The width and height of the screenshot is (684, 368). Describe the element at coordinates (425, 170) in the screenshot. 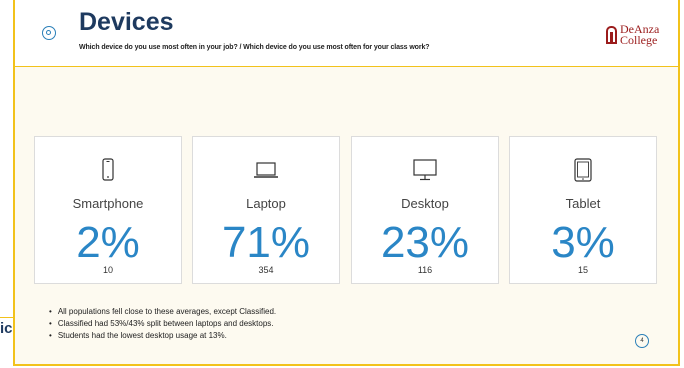

I see `desktop-icon` at that location.